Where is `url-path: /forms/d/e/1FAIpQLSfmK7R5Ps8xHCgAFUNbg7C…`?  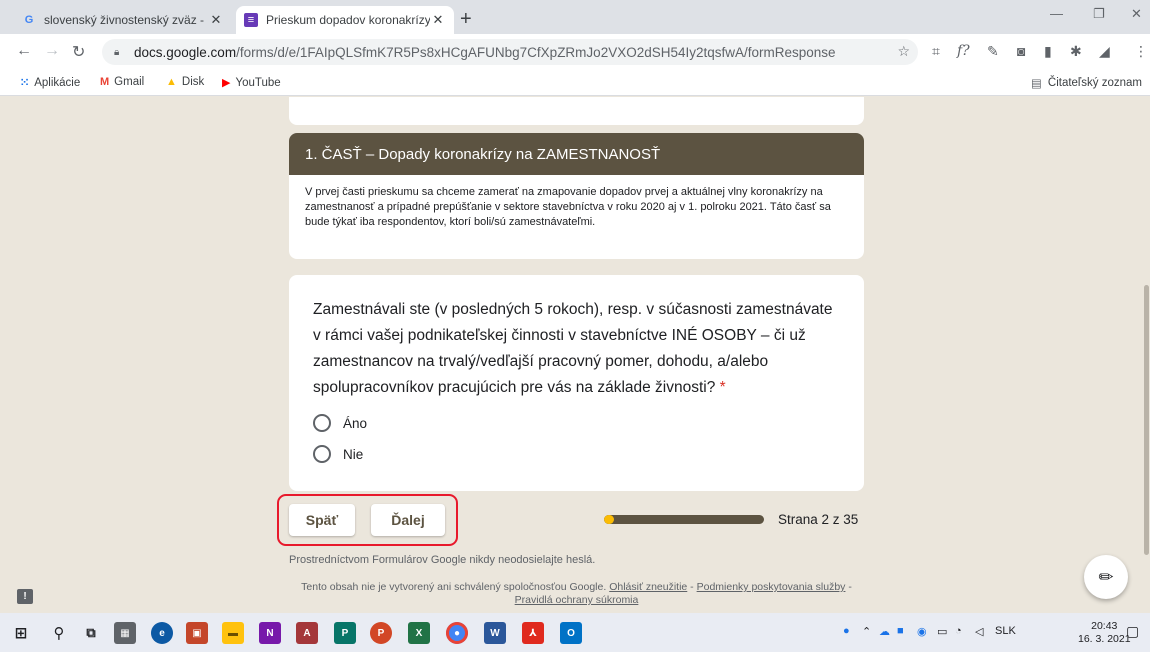
url-path: /forms/d/e/1FAIpQLSfmK7R5Ps8xHCgAFUNbg7C… is located at coordinates (536, 52).